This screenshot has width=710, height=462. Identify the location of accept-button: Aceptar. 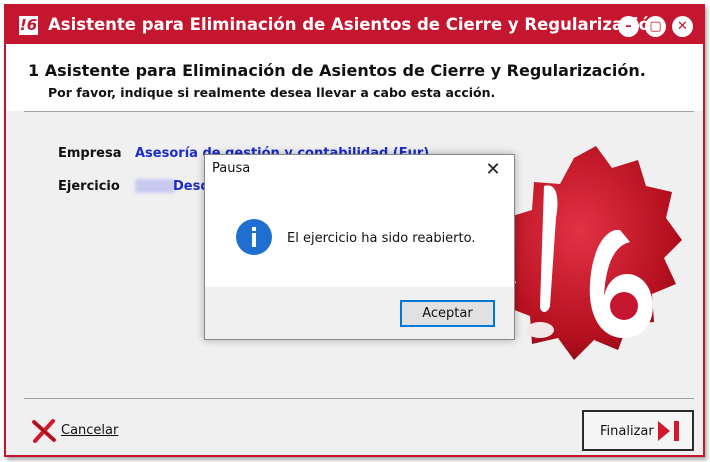
(447, 313).